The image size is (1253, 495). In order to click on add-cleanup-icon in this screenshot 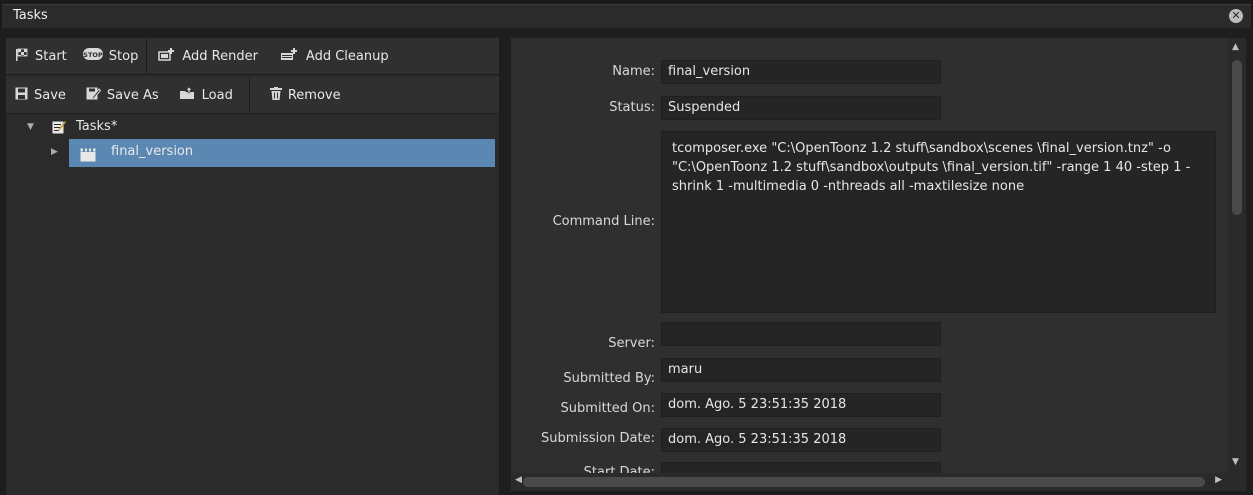, I will do `click(290, 56)`.